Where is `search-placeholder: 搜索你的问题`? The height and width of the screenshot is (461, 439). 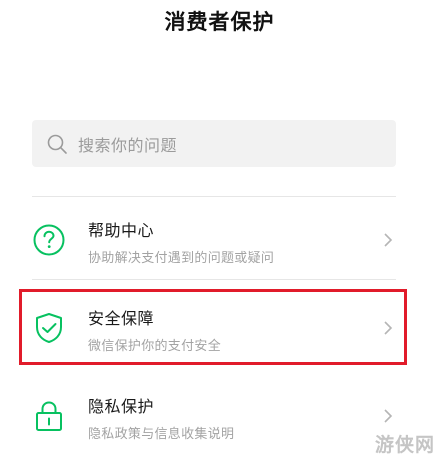 search-placeholder: 搜索你的问题 is located at coordinates (128, 145).